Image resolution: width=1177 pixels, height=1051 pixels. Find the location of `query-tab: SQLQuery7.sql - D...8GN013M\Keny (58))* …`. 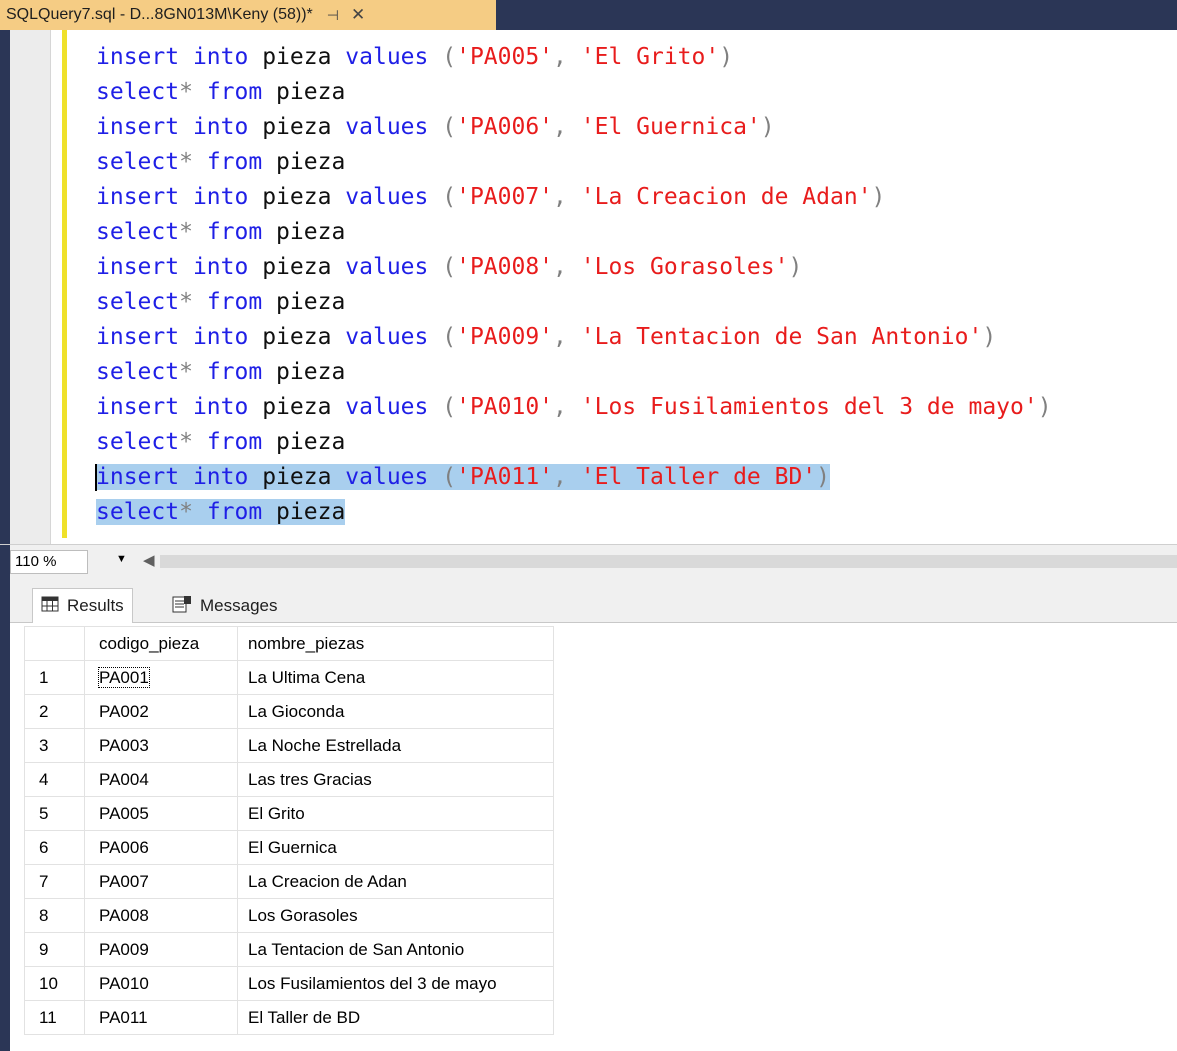

query-tab: SQLQuery7.sql - D...8GN013M\Keny (58))* … is located at coordinates (248, 15).